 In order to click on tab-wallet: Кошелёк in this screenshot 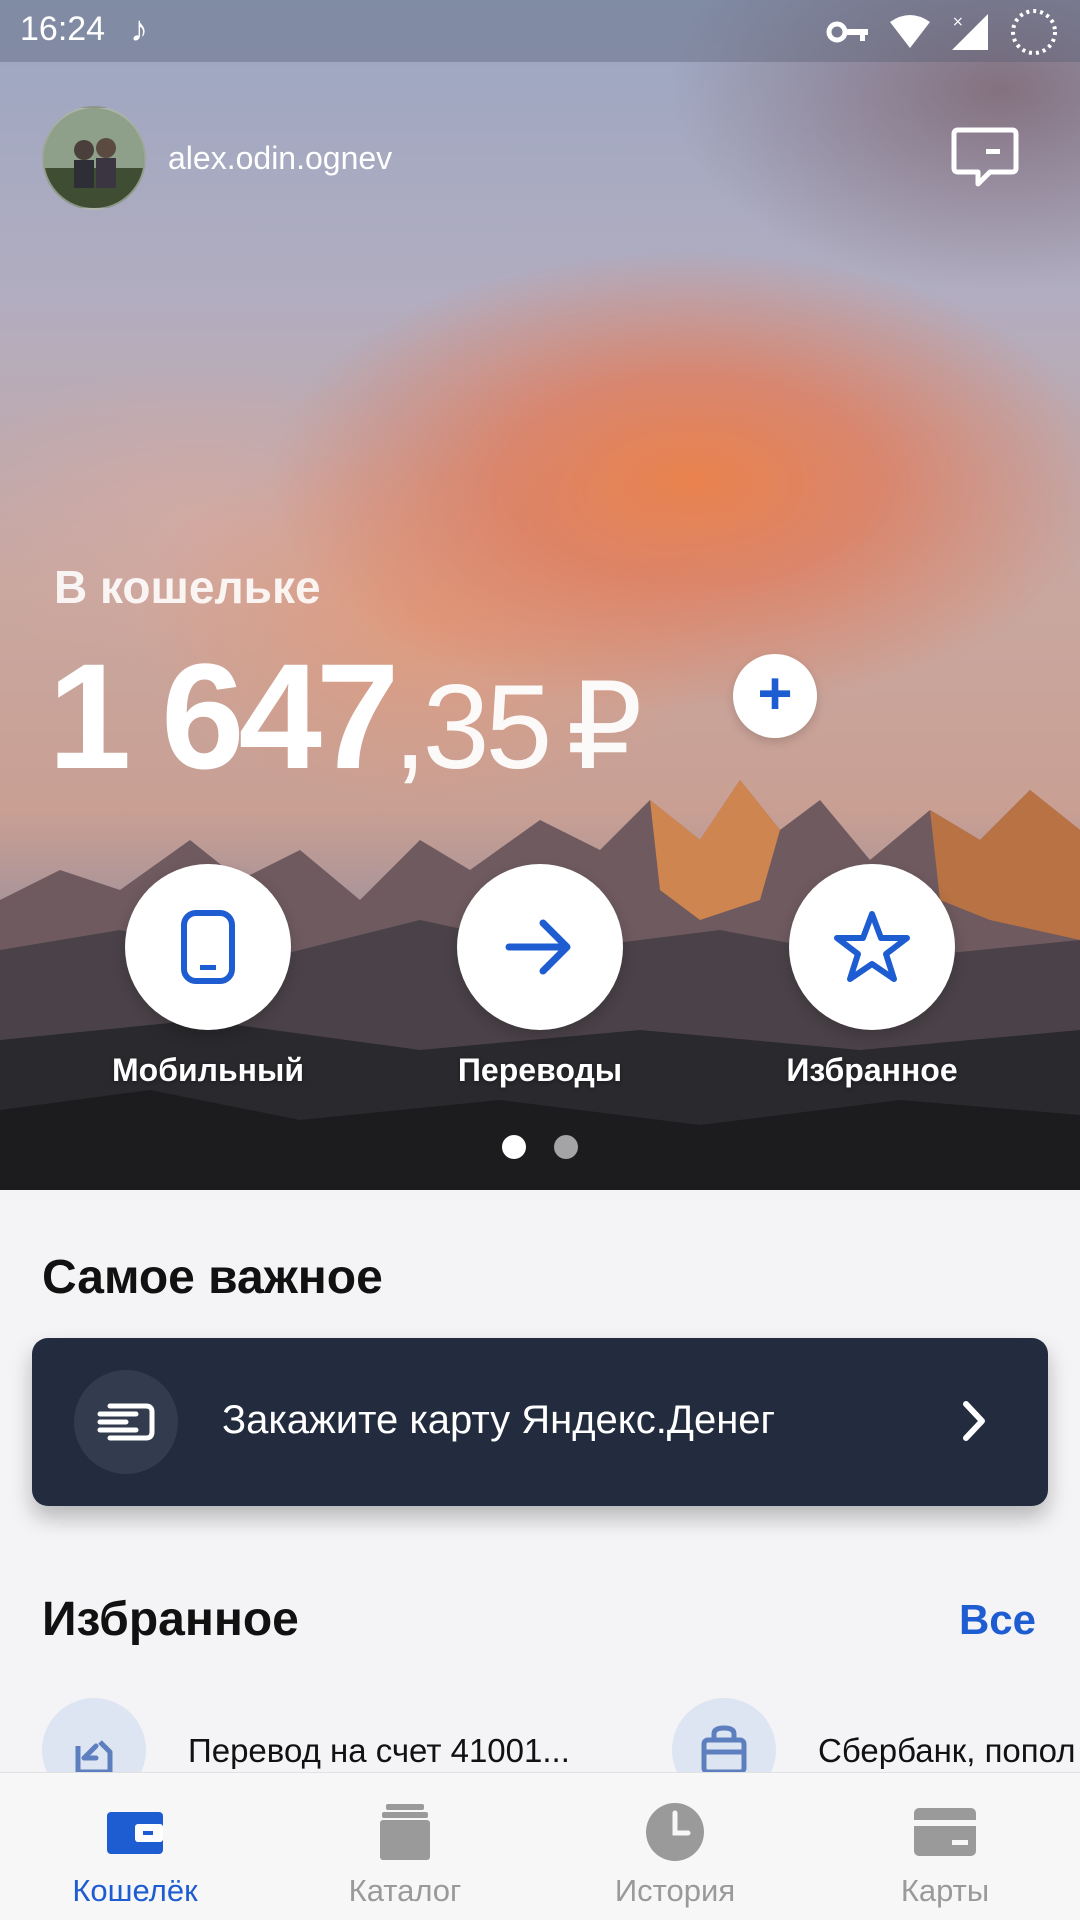, I will do `click(135, 1846)`.